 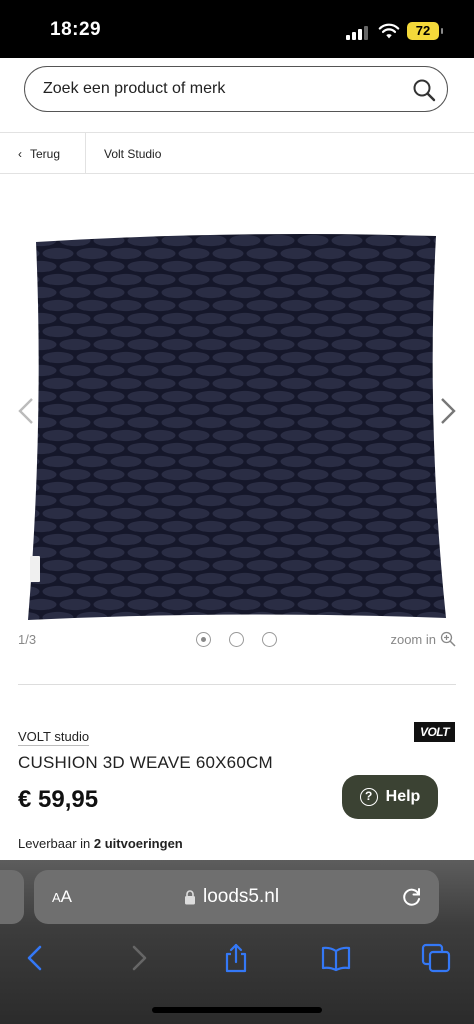 I want to click on url-text: loods5.nl, so click(x=241, y=896).